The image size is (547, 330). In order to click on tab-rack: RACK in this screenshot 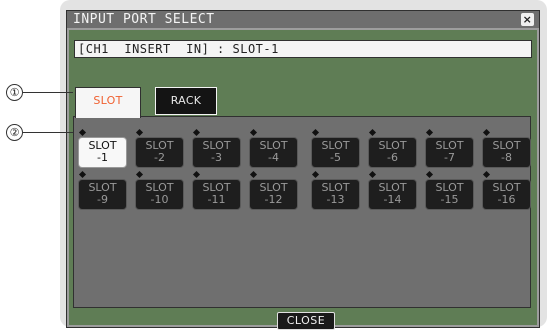, I will do `click(186, 101)`.